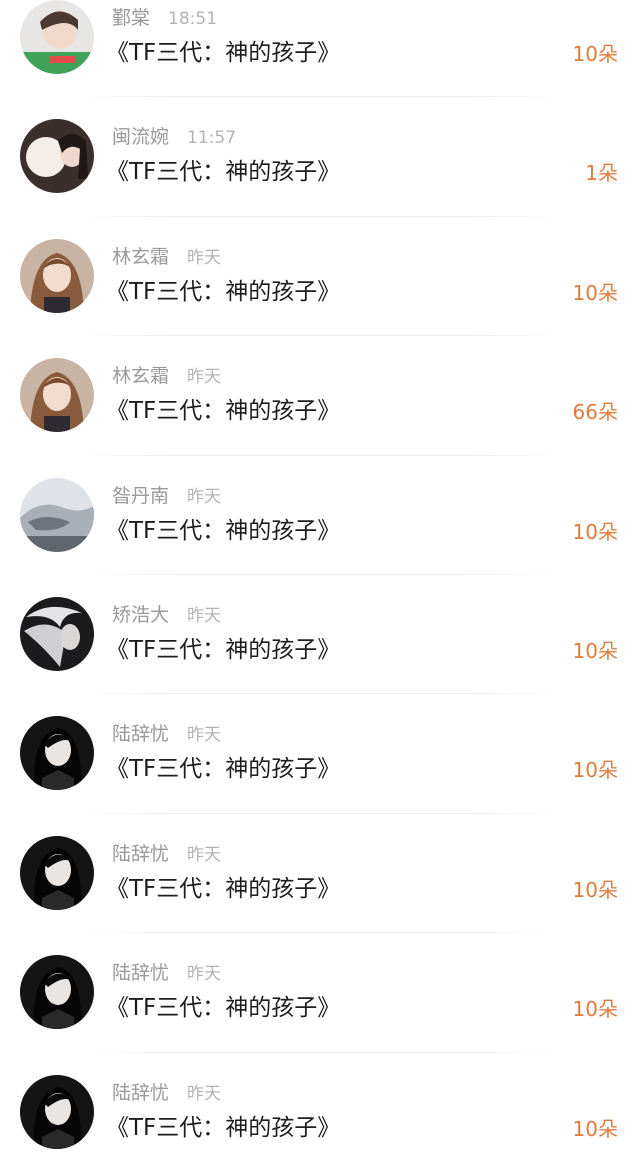 Image resolution: width=640 pixels, height=1172 pixels. I want to click on user-name-line: 闽流婉 11:57, so click(174, 137).